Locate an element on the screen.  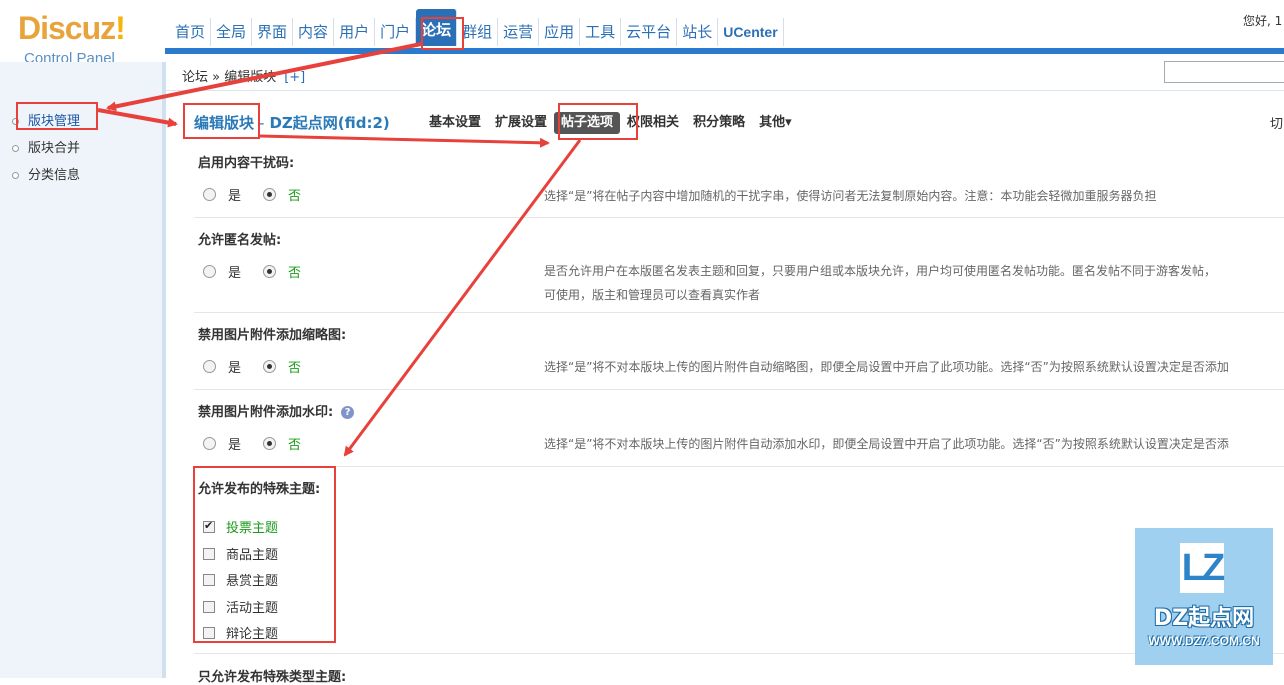
arrow-sidebar-to-title is located at coordinates (137, 118).